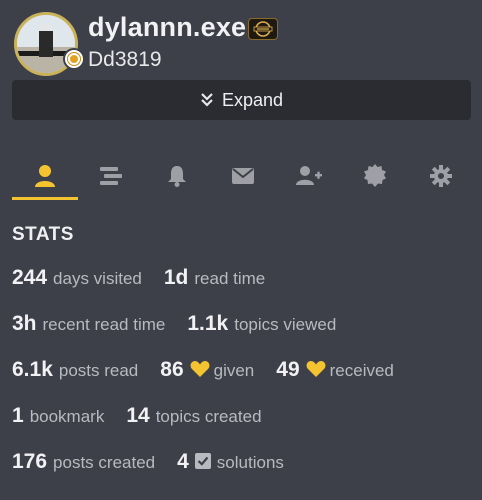 The width and height of the screenshot is (482, 500). Describe the element at coordinates (208, 416) in the screenshot. I see `stat-label: topics created` at that location.